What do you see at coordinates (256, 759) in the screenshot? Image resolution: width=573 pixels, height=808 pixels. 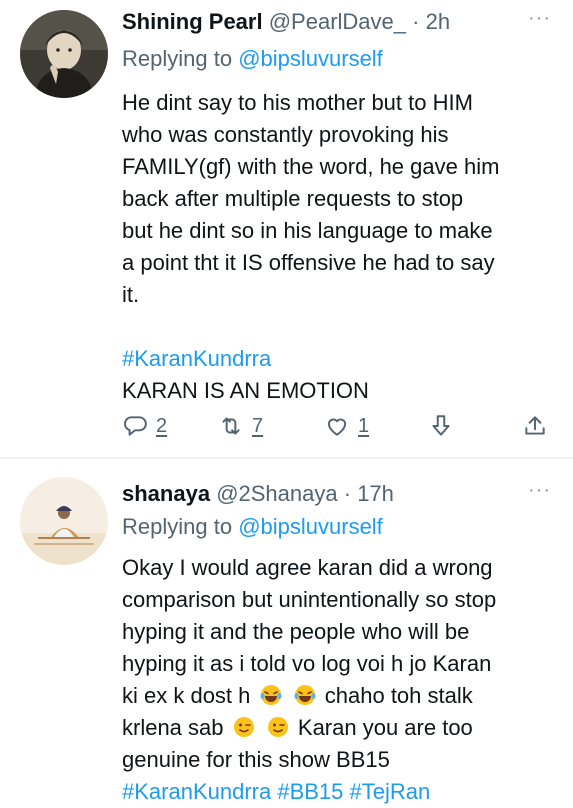 I see `tweet-text-line: genuine for this show BB15` at bounding box center [256, 759].